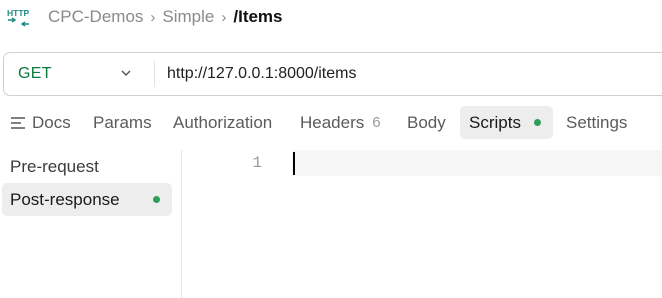 The height and width of the screenshot is (298, 662). Describe the element at coordinates (188, 17) in the screenshot. I see `breadcrumb-folder: Simple` at that location.